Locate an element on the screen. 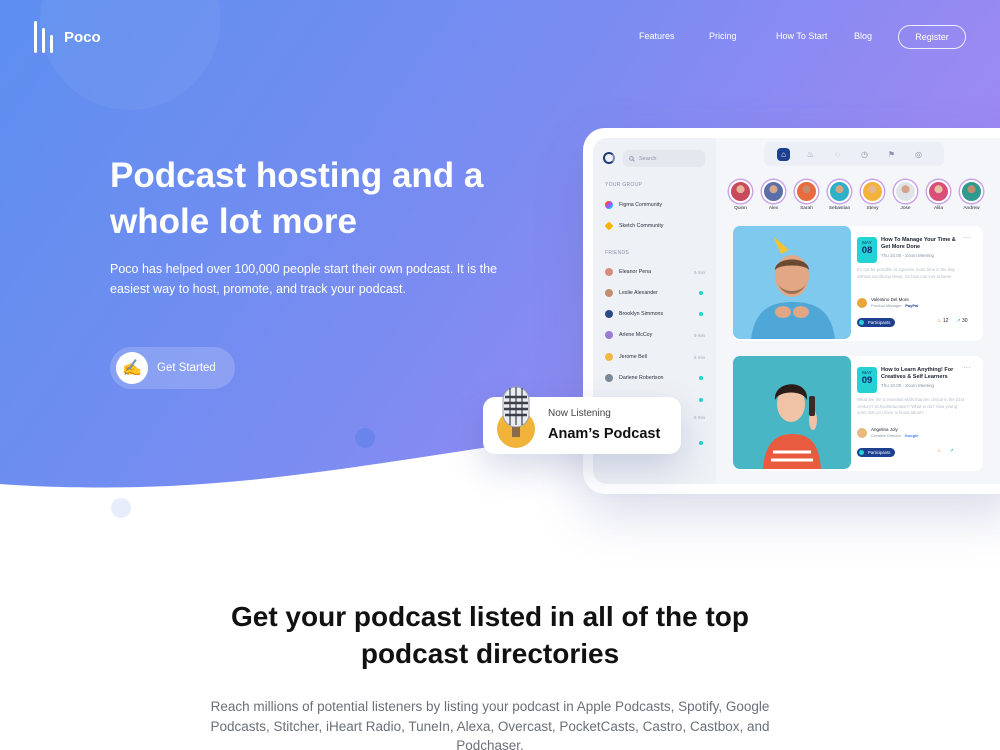  home-icon: ⌂ is located at coordinates (783, 154).